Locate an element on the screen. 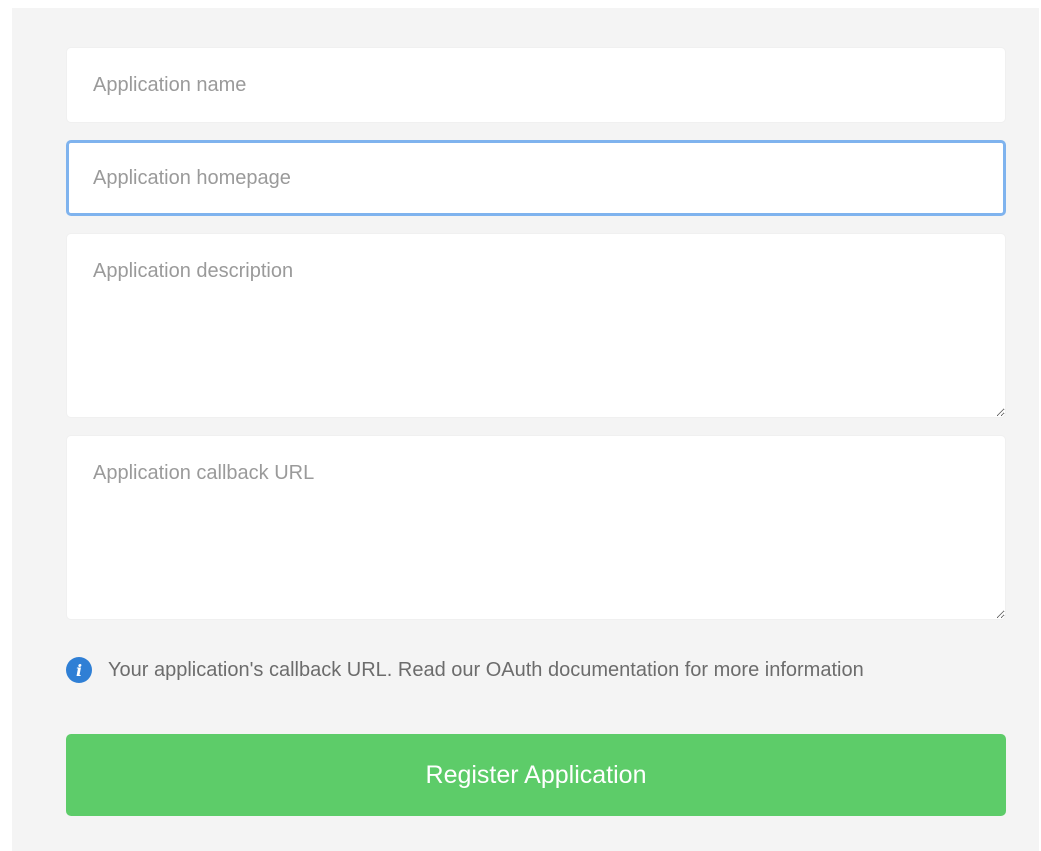 The width and height of the screenshot is (1041, 851). register-application-button: Register Application is located at coordinates (536, 775).